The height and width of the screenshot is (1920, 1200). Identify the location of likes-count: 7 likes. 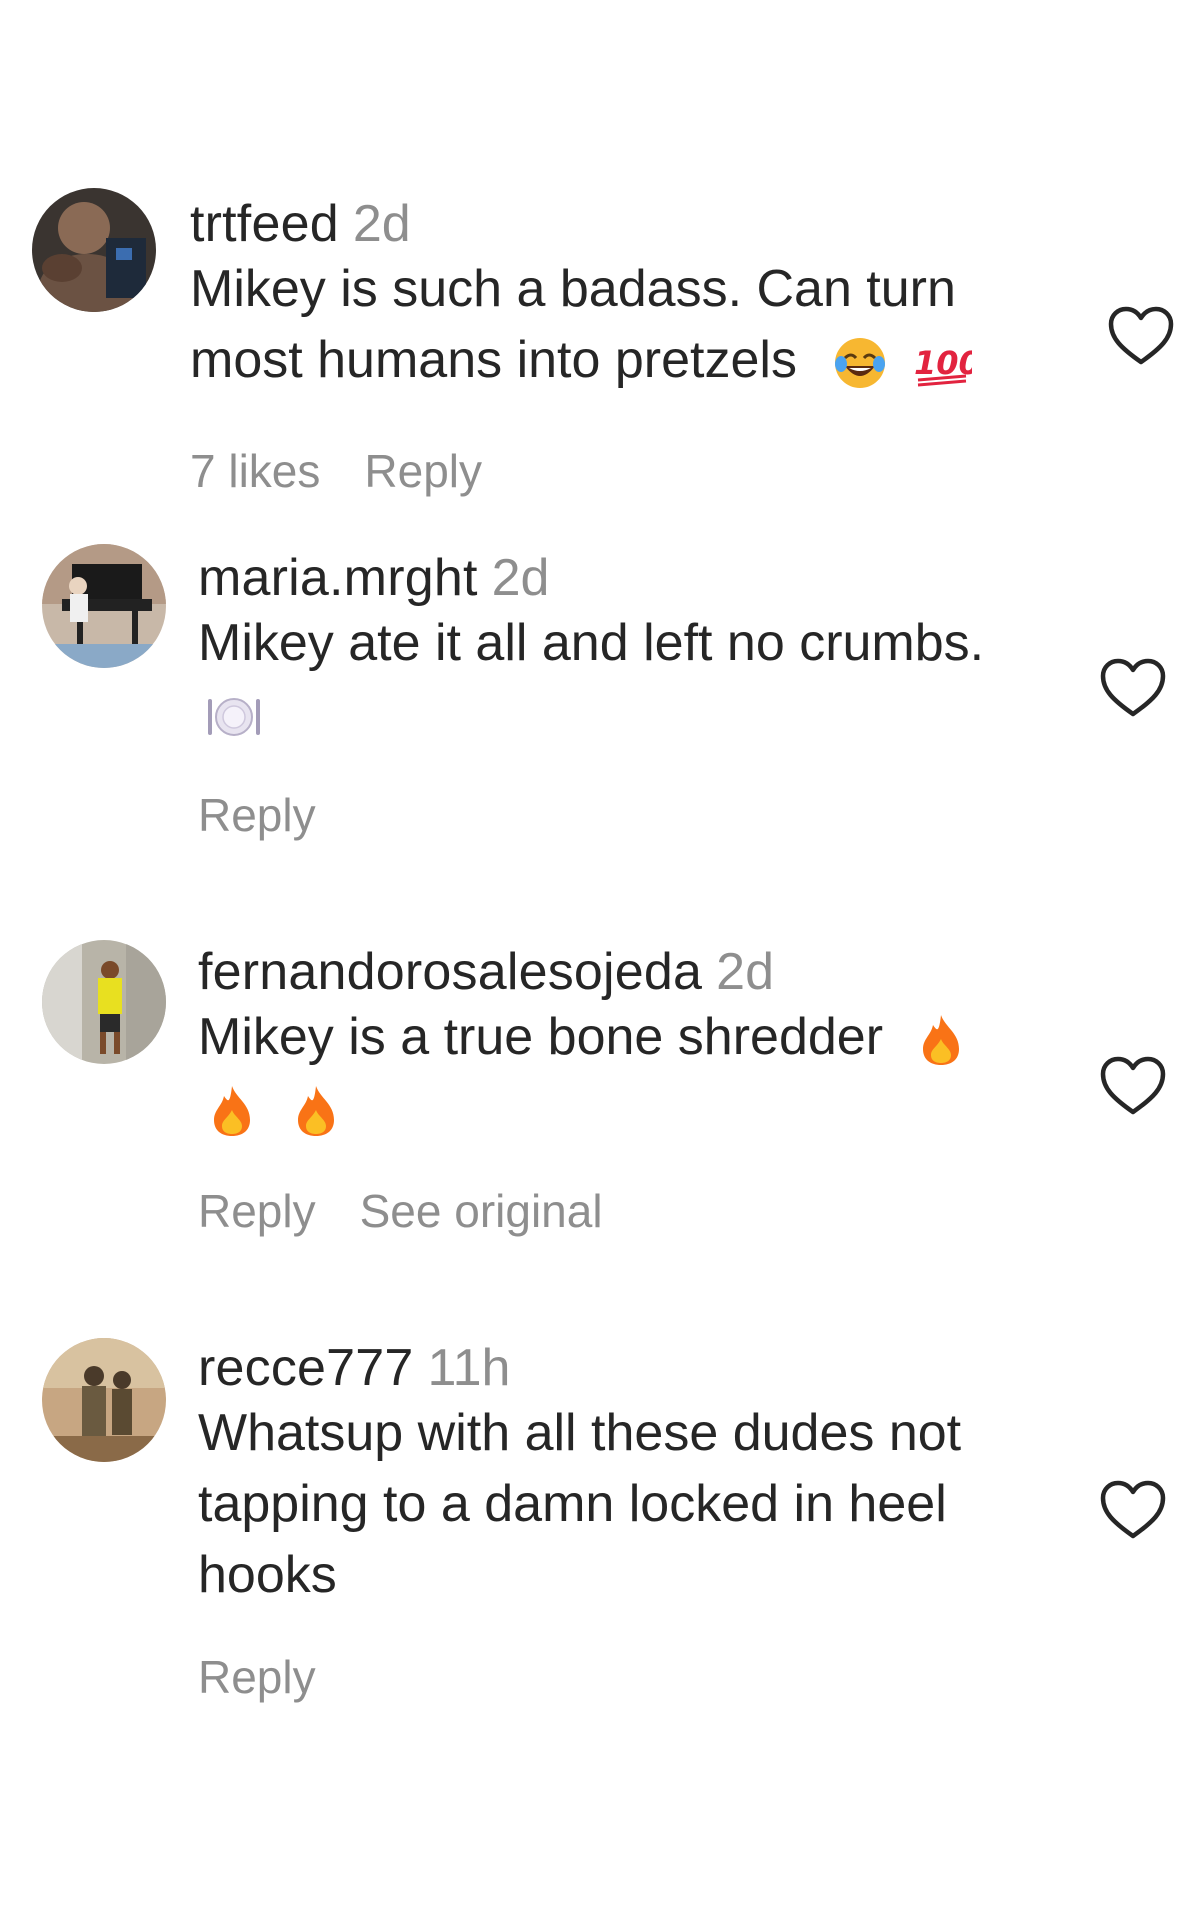
(255, 471).